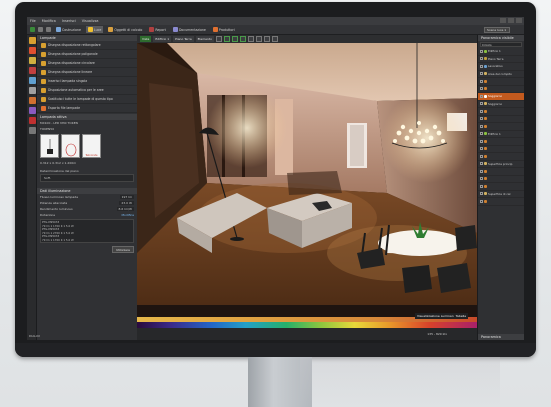 This screenshot has width=551, height=407. What do you see at coordinates (69, 21) in the screenshot?
I see `menu-inserisci: Inserisci` at bounding box center [69, 21].